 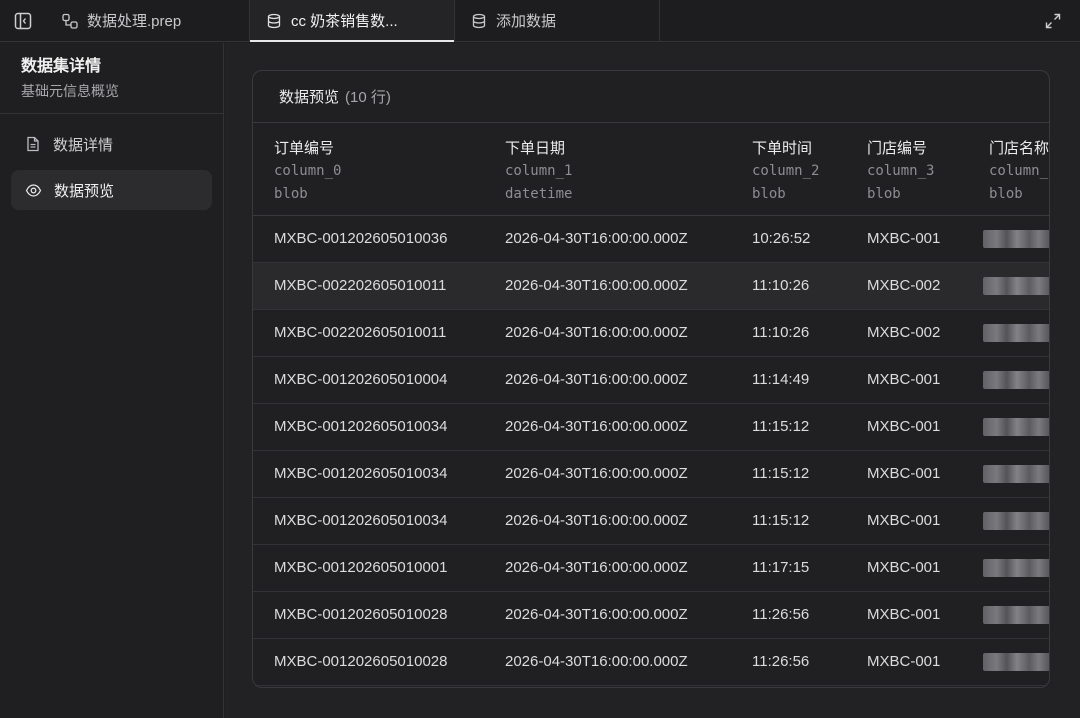 I want to click on tab-label: 添加数据, so click(x=526, y=21).